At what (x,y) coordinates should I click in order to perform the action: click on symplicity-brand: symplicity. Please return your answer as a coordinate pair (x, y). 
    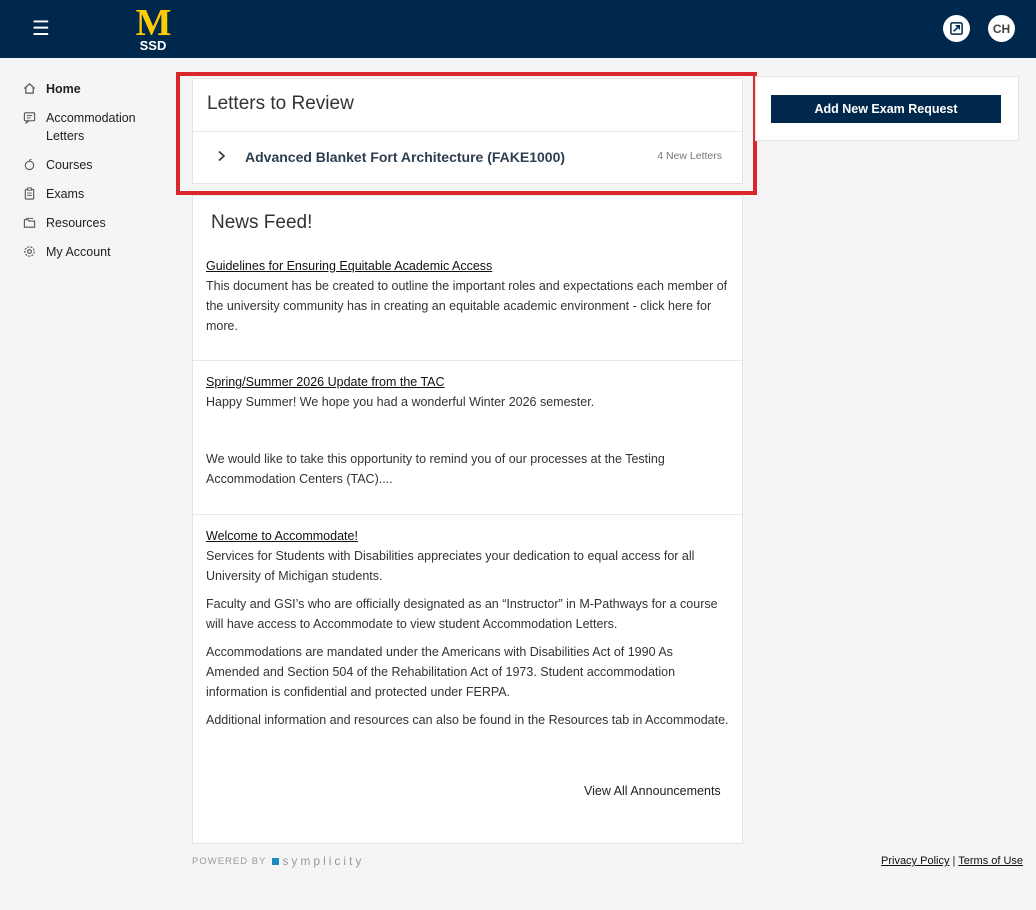
    Looking at the image, I should click on (323, 861).